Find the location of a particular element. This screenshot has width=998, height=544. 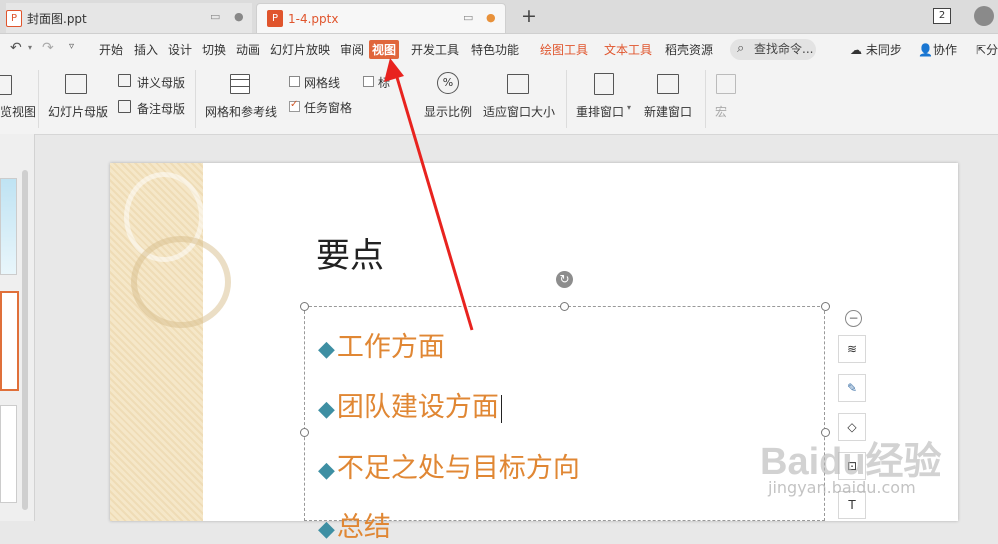

annotation-arrow is located at coordinates (429, 194).